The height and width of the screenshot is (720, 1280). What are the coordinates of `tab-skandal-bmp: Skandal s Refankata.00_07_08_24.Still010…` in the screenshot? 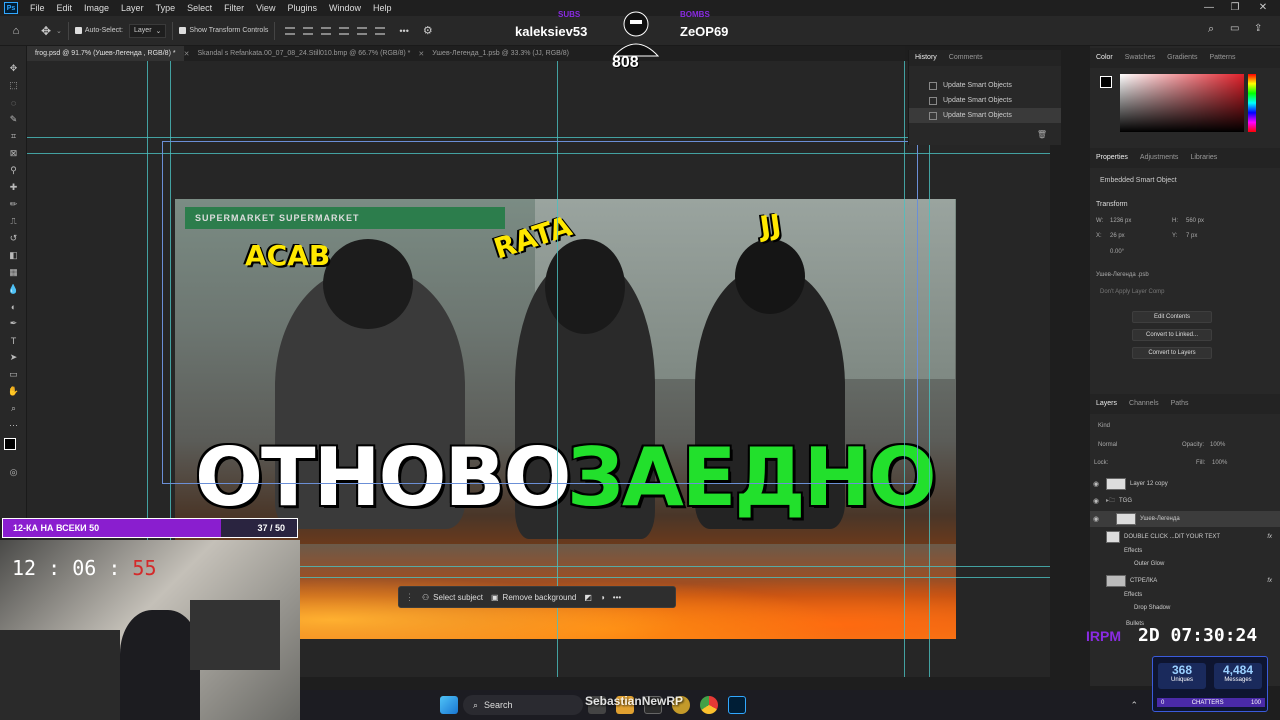 It's located at (303, 53).